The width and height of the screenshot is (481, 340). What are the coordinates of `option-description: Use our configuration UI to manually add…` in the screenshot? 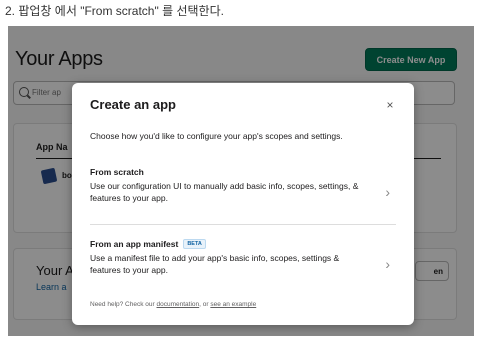 It's located at (224, 192).